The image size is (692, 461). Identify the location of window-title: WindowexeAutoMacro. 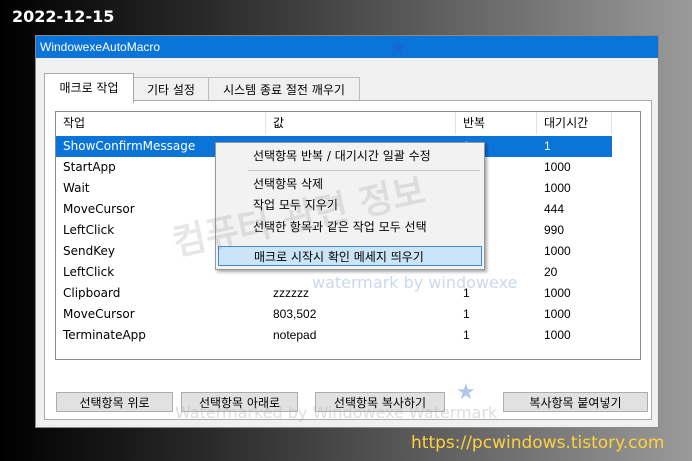
(347, 47).